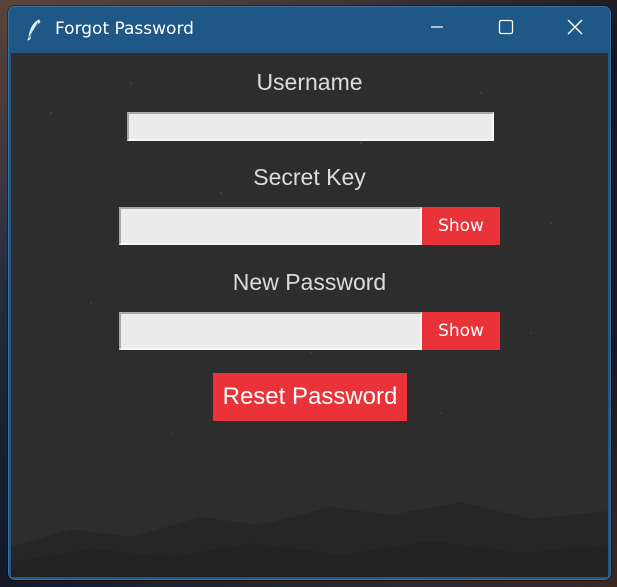 The width and height of the screenshot is (617, 587). Describe the element at coordinates (270, 226) in the screenshot. I see `secret-key-input` at that location.